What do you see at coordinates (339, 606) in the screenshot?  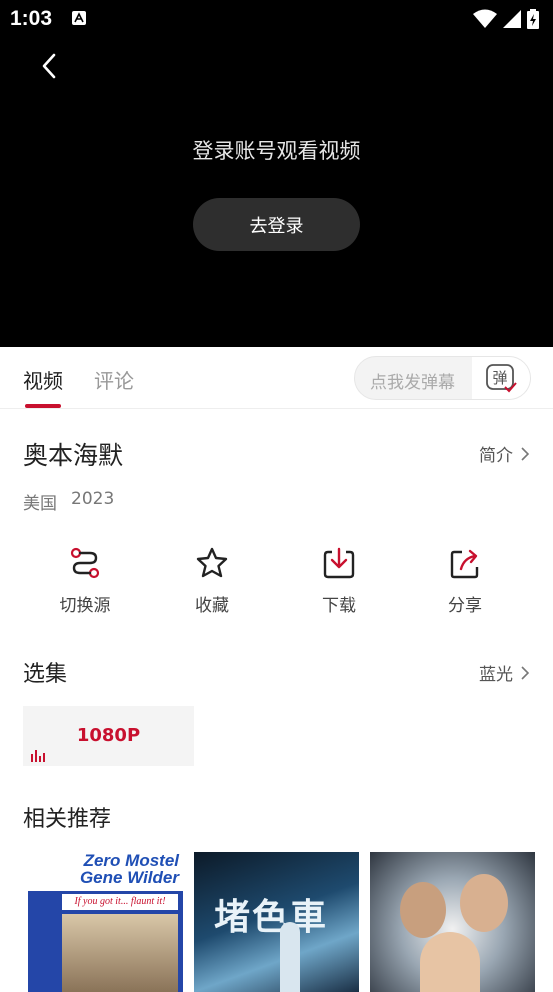 I see `action-label: 下载` at bounding box center [339, 606].